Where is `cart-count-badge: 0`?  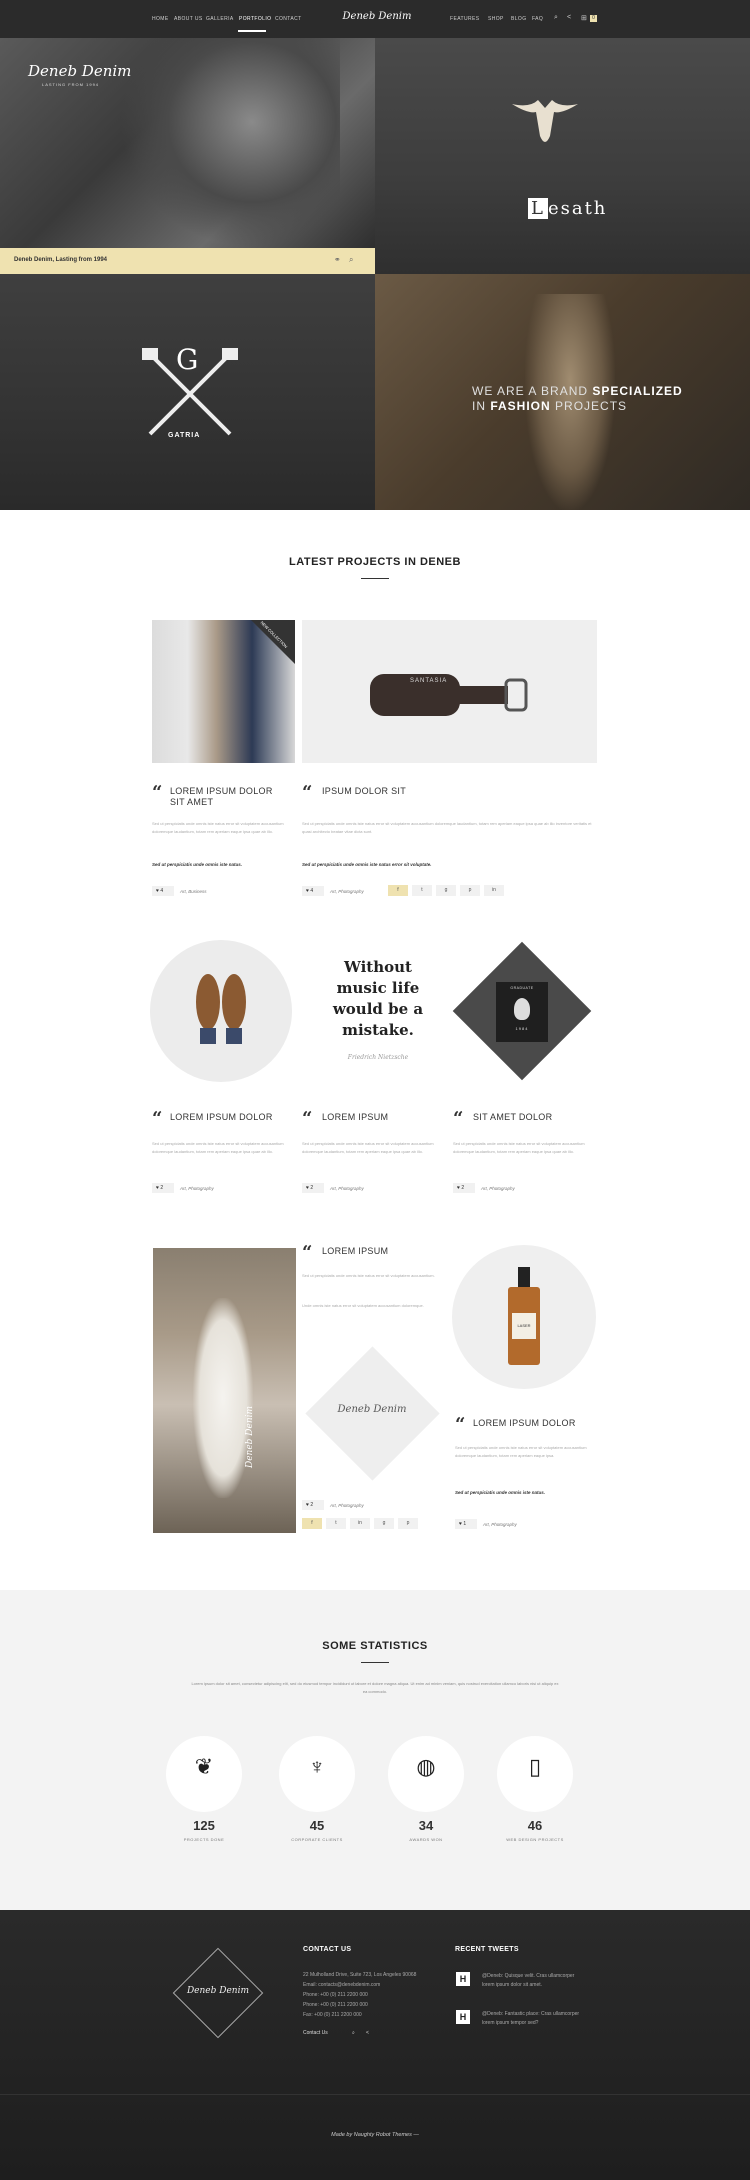
cart-count-badge: 0 is located at coordinates (593, 18).